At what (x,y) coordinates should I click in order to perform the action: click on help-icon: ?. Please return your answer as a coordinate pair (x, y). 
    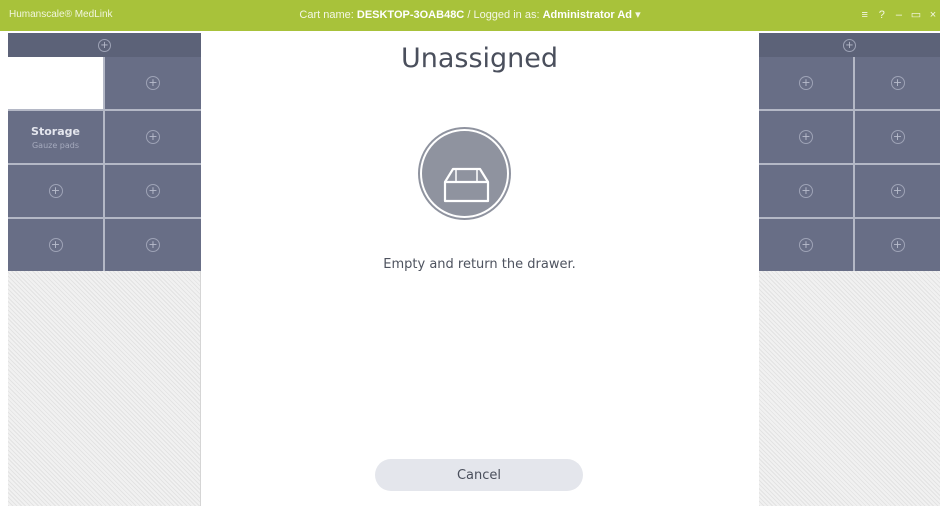
    Looking at the image, I should click on (882, 15).